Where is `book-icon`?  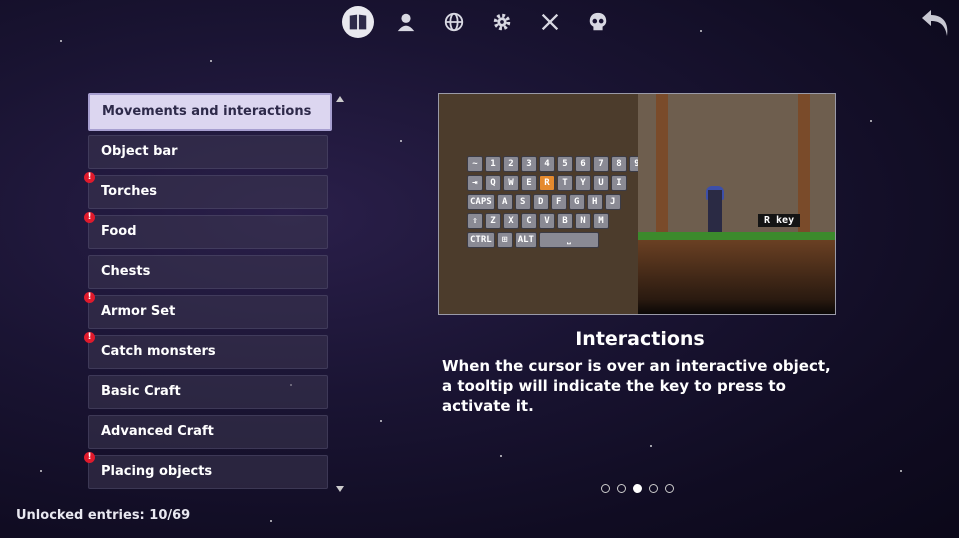
book-icon is located at coordinates (358, 22).